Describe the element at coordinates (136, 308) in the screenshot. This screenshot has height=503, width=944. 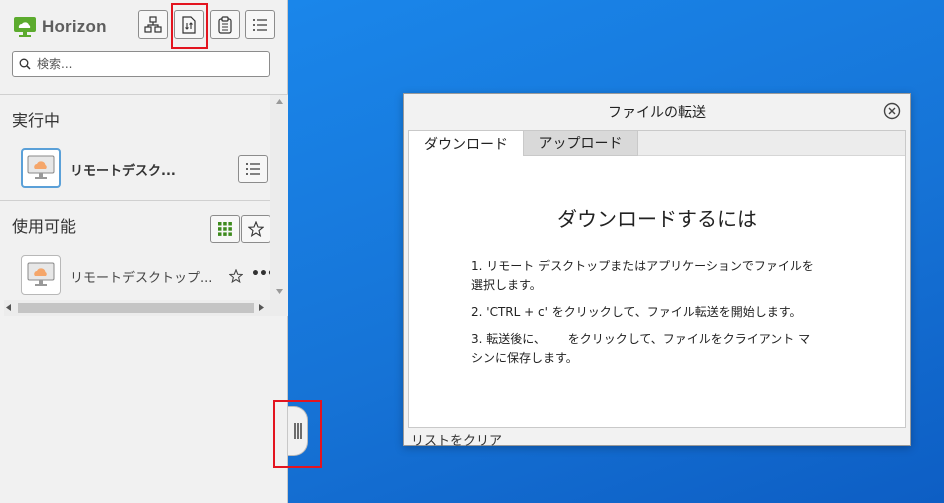
I see `scrollbar-thumb` at that location.